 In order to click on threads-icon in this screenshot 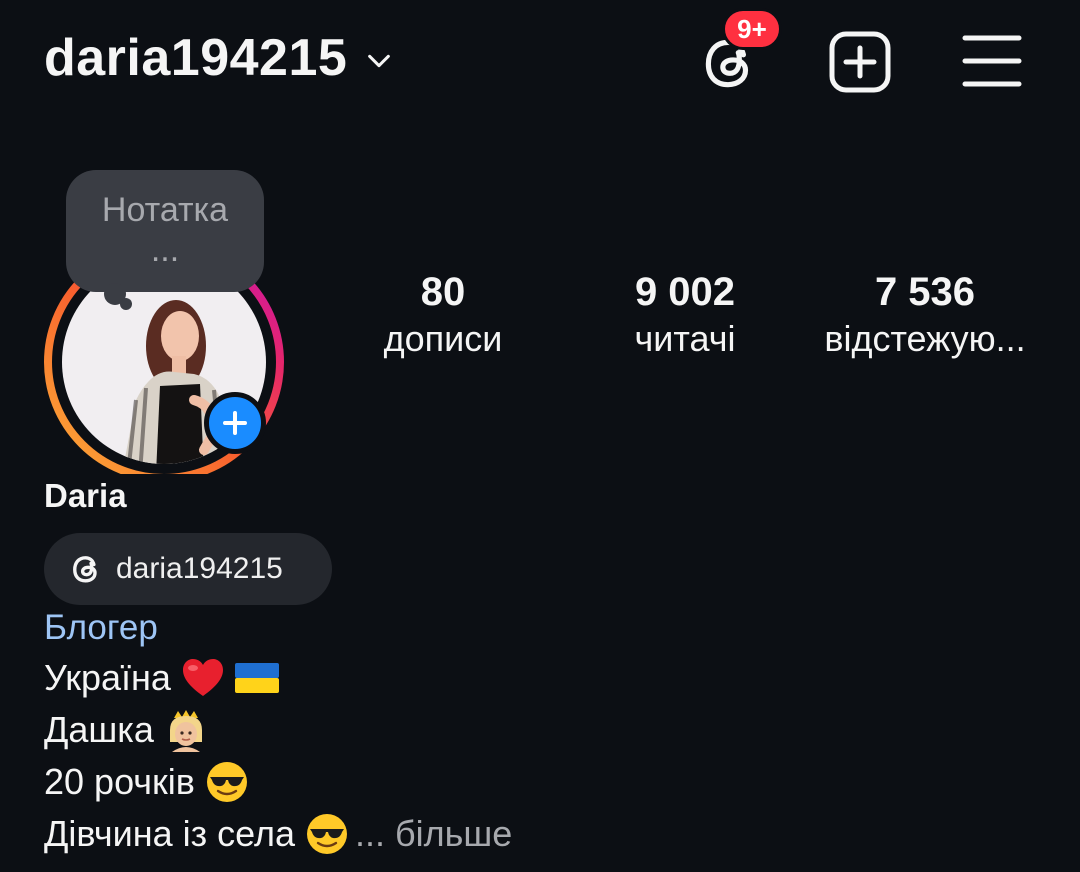, I will do `click(85, 569)`.